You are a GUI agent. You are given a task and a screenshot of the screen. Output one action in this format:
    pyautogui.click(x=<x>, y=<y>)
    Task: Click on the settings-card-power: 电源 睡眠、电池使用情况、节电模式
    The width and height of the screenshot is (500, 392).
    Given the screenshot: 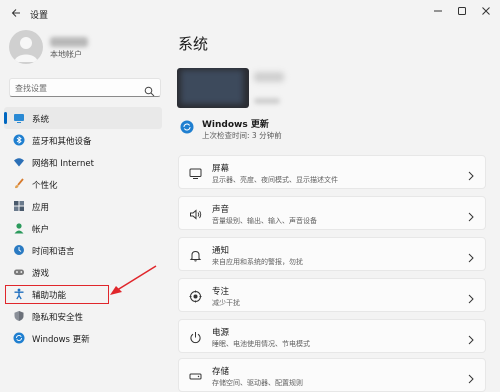 What is the action you would take?
    pyautogui.click(x=332, y=336)
    